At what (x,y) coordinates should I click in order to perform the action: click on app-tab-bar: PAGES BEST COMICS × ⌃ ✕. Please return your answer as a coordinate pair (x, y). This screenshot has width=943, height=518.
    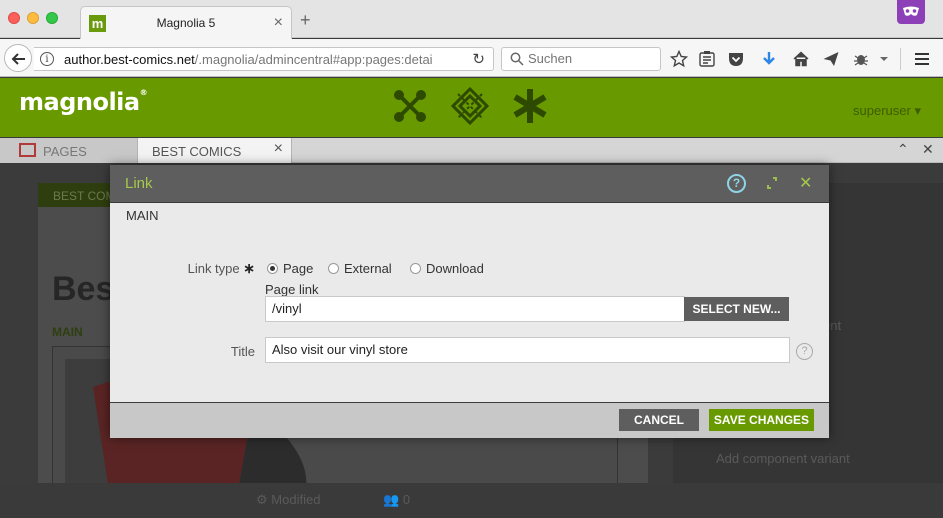
    Looking at the image, I should click on (471, 150).